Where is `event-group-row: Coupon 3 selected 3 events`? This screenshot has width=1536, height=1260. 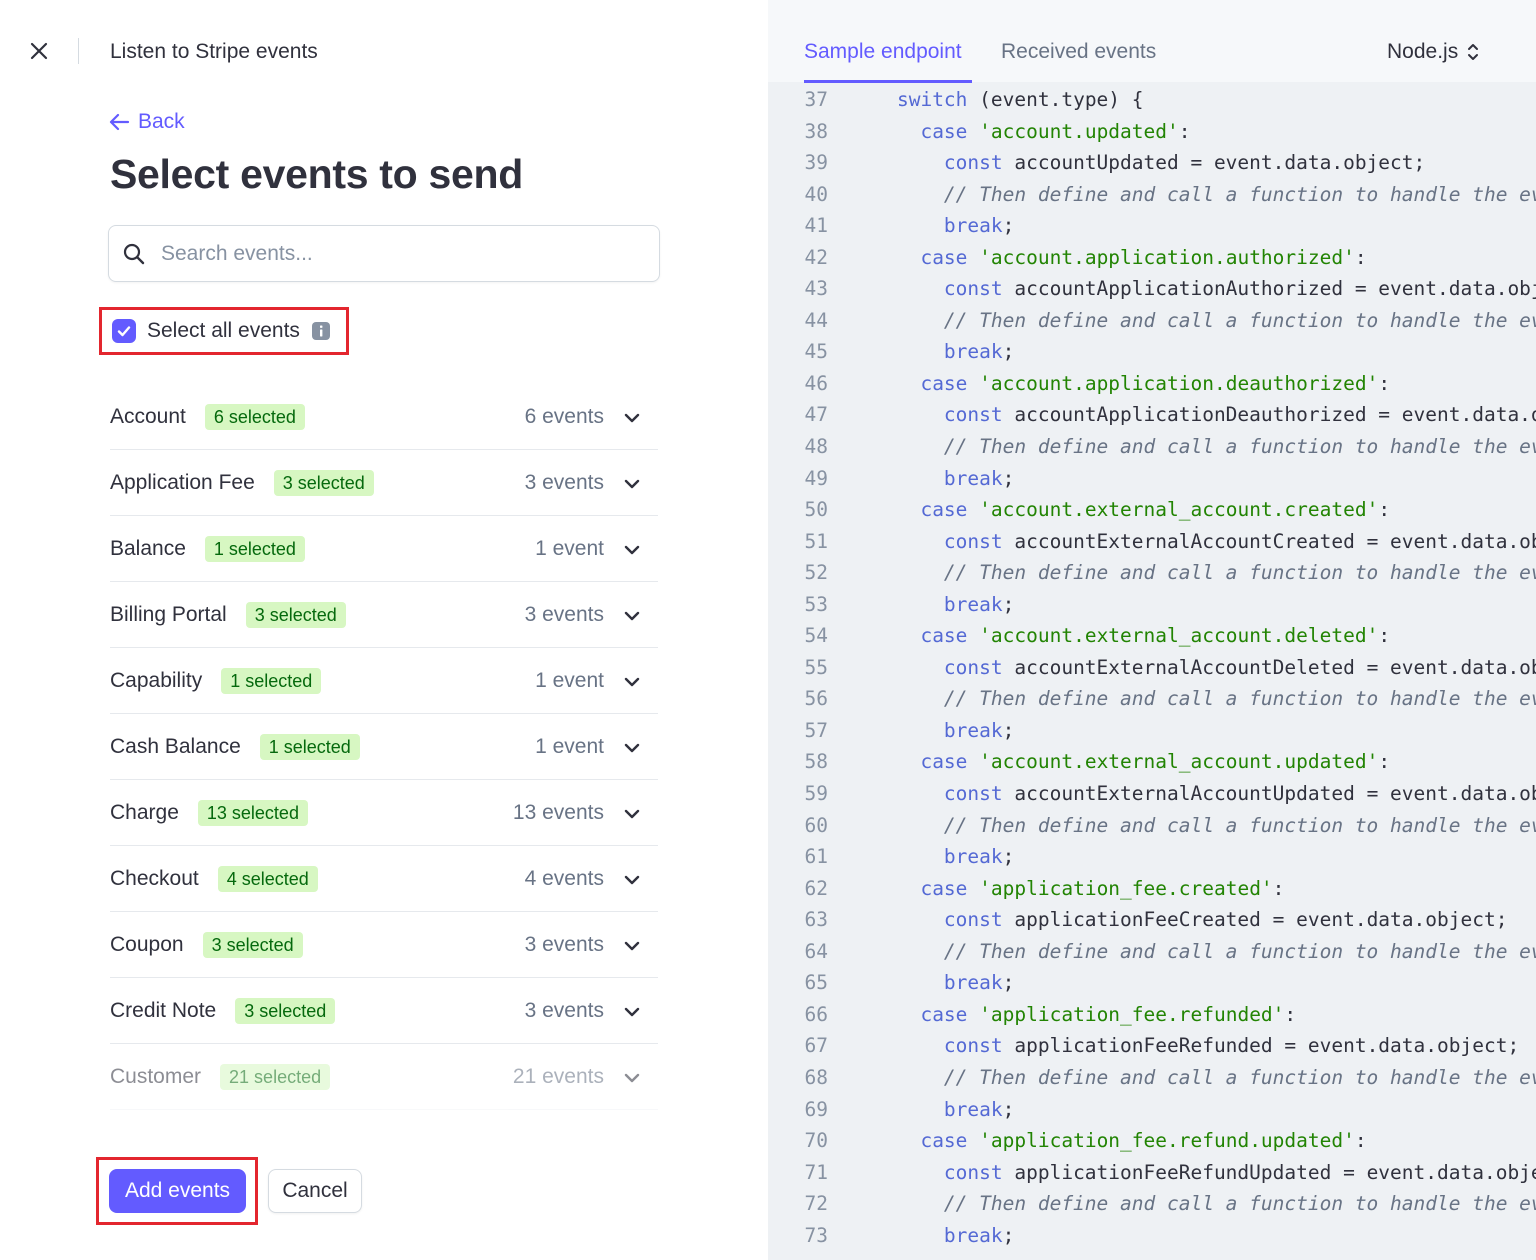 event-group-row: Coupon 3 selected 3 events is located at coordinates (384, 945).